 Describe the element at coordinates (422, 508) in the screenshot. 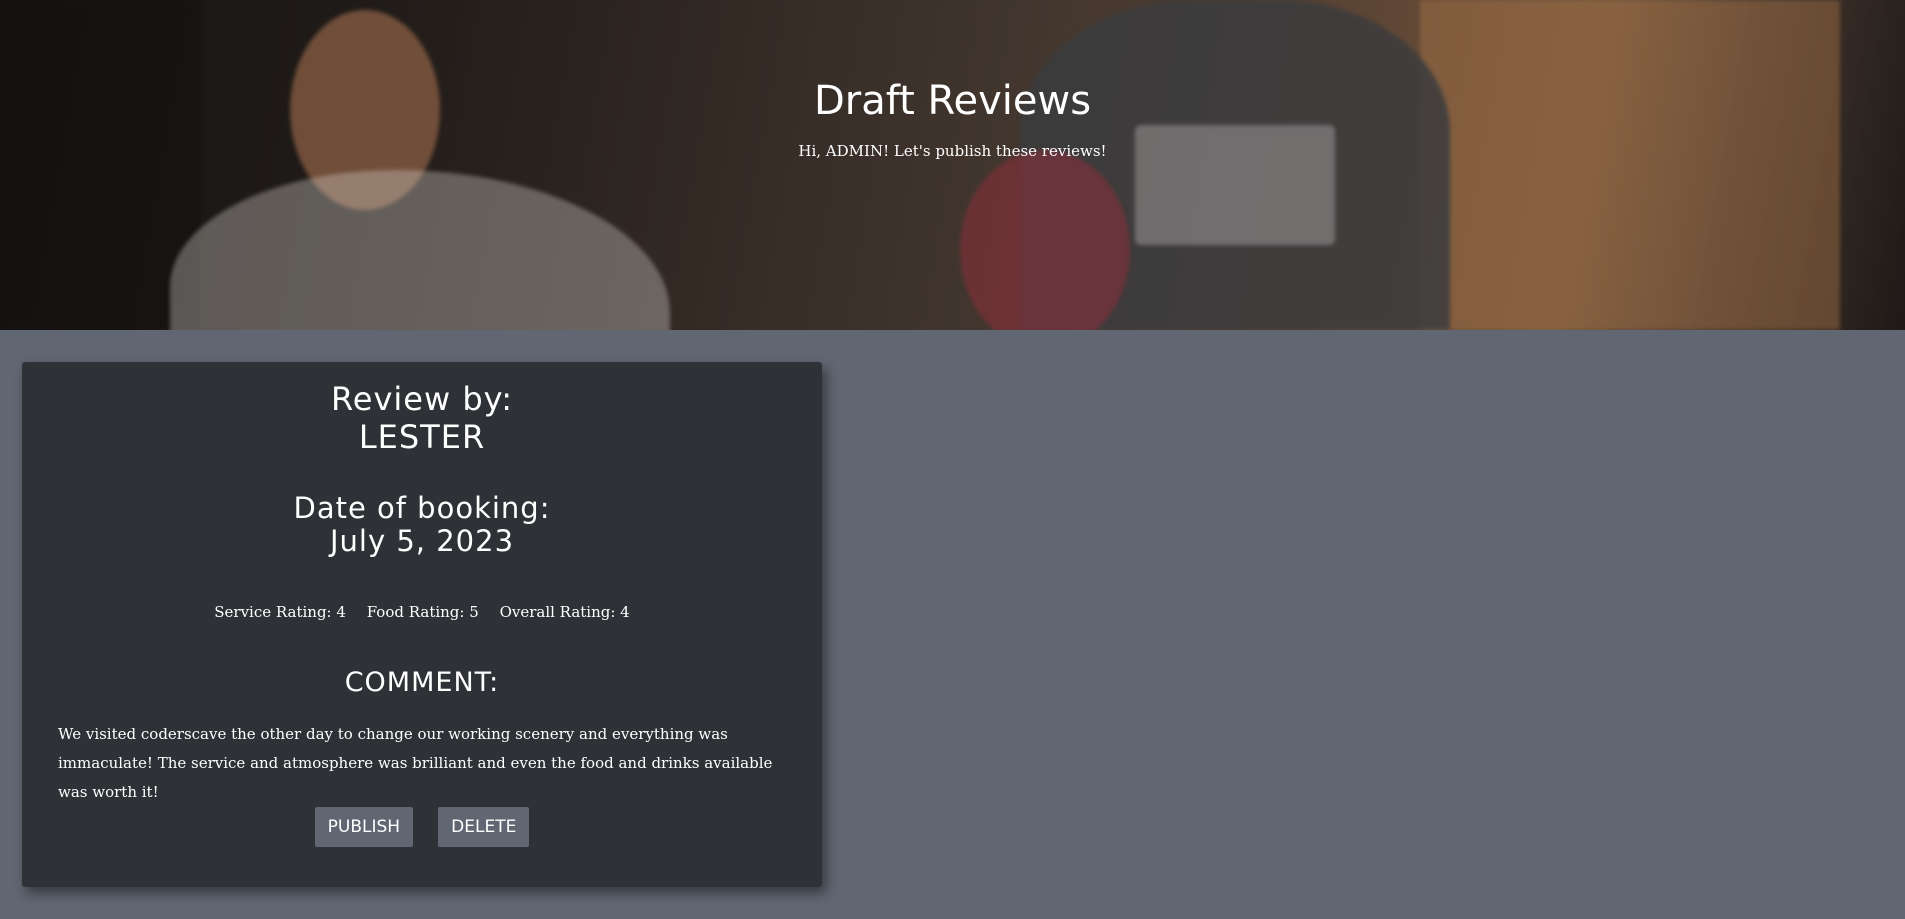

I see `booking-date-label: Date of booking:` at that location.